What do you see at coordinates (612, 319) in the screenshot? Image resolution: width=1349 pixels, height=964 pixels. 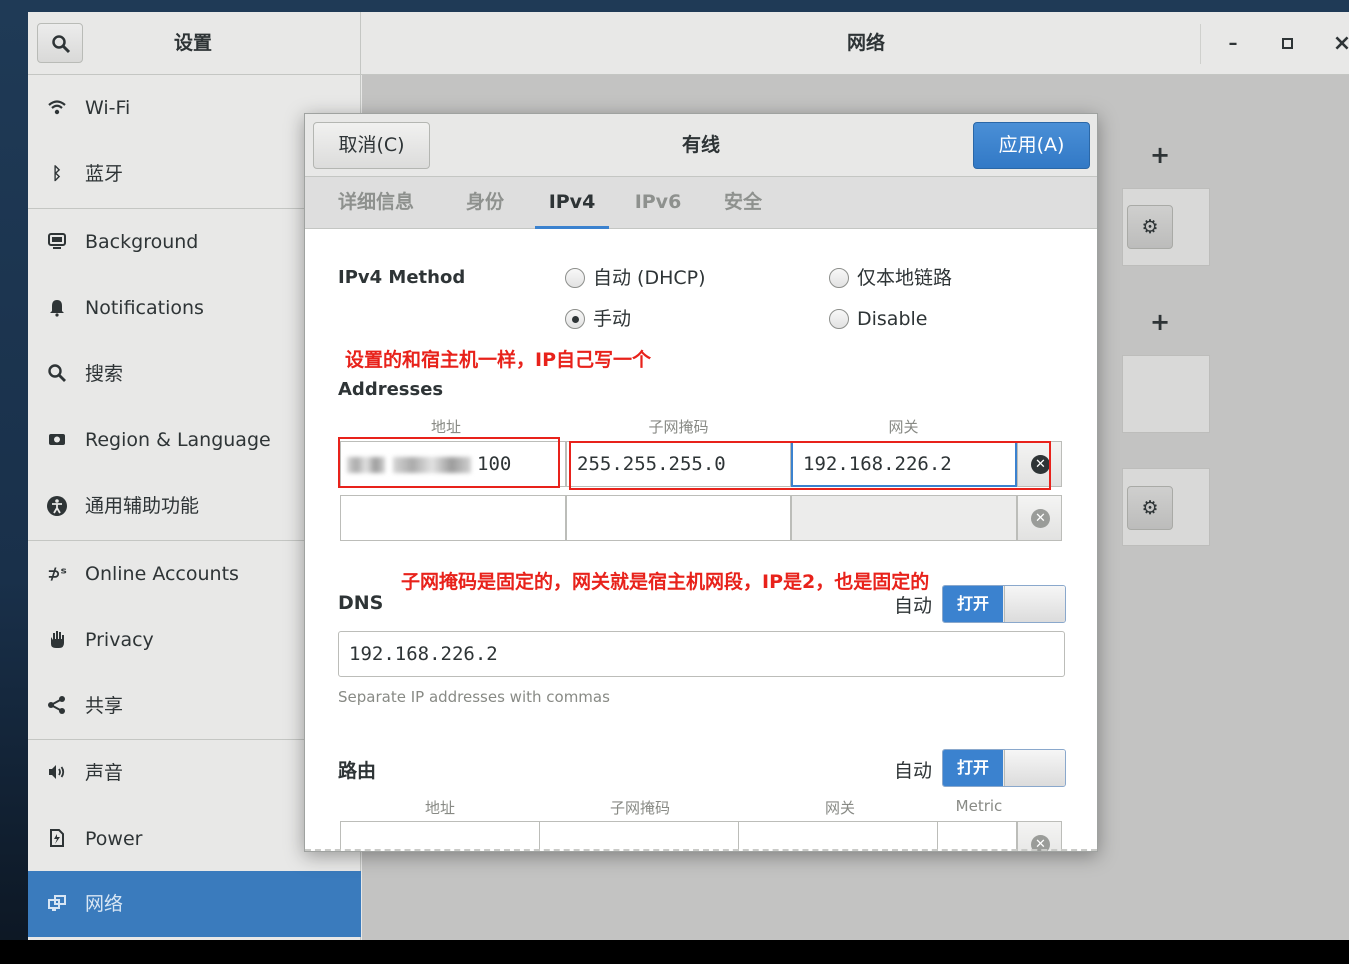 I see `radio-label: 手动` at bounding box center [612, 319].